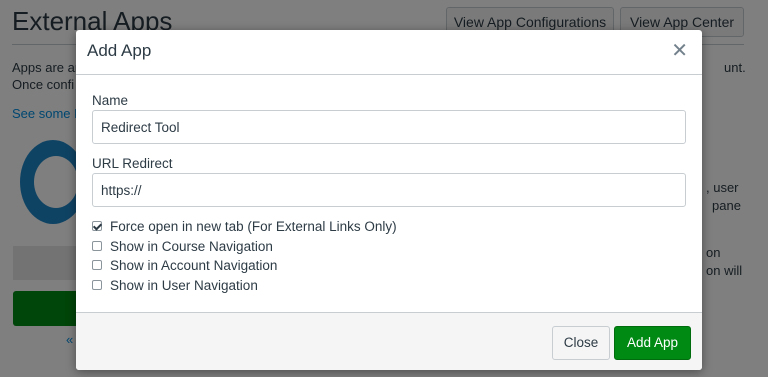 This screenshot has width=768, height=377. What do you see at coordinates (652, 343) in the screenshot?
I see `add-app-button: Add App` at bounding box center [652, 343].